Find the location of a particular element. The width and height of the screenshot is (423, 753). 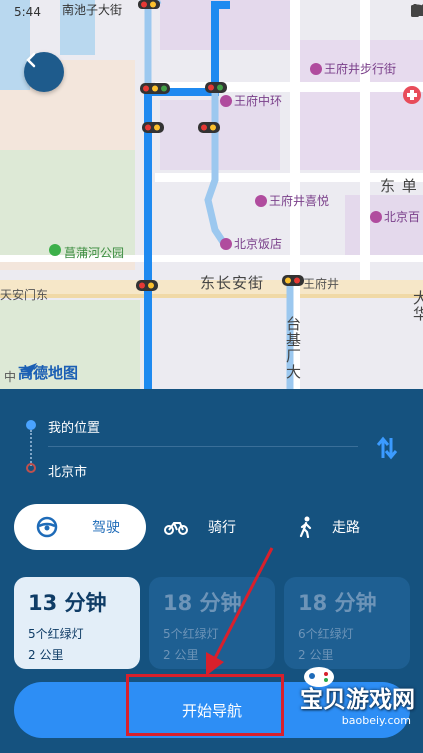

map-label-dahua: 大华 is located at coordinates (417, 306).